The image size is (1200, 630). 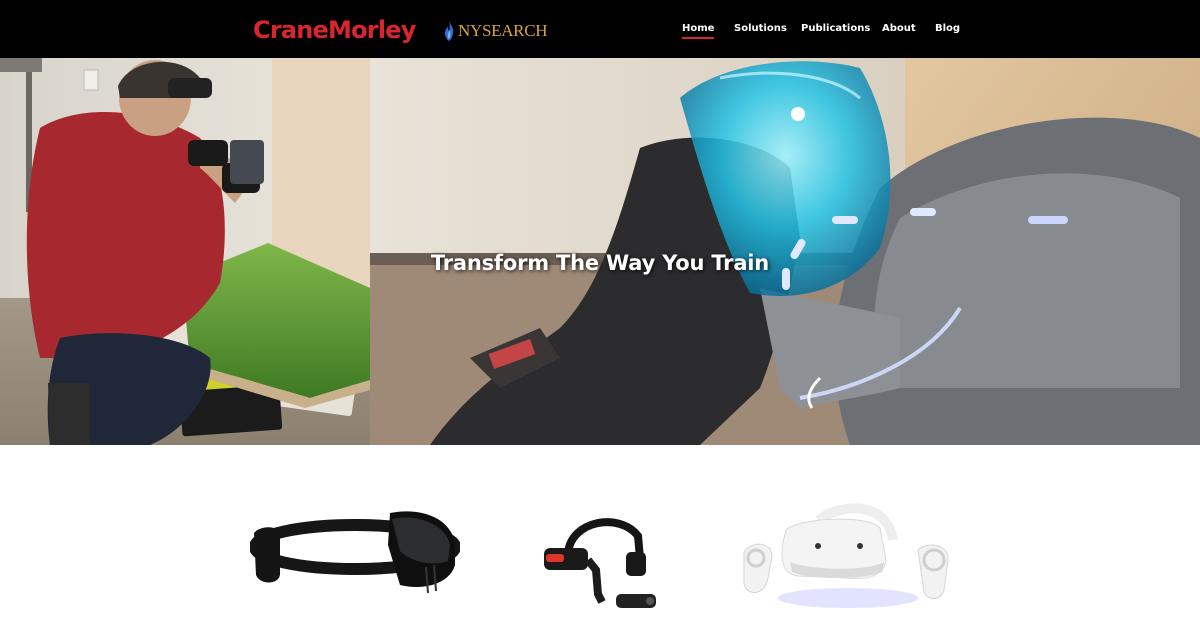 What do you see at coordinates (600, 32) in the screenshot?
I see `main-nav: Home Solutions Publications About Blog` at bounding box center [600, 32].